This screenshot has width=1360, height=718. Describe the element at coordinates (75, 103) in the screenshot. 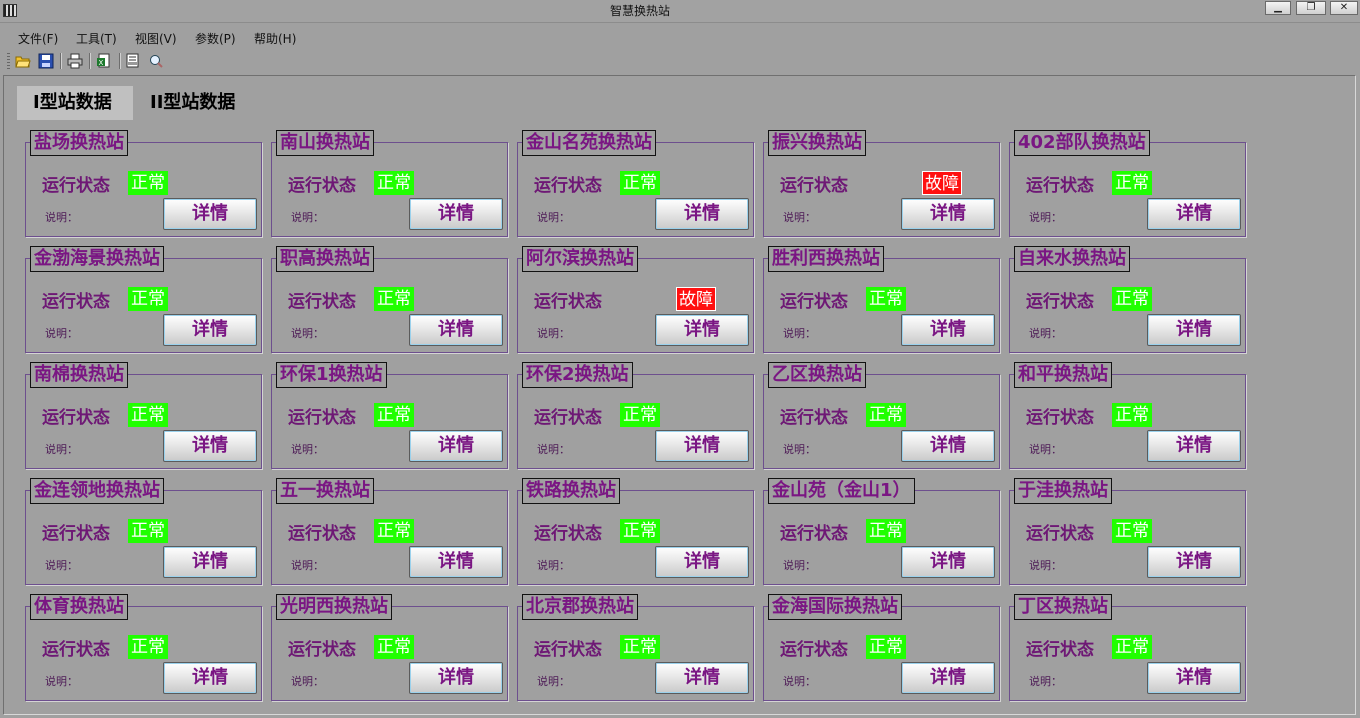

I see `tab-type-1: I型站数据` at that location.